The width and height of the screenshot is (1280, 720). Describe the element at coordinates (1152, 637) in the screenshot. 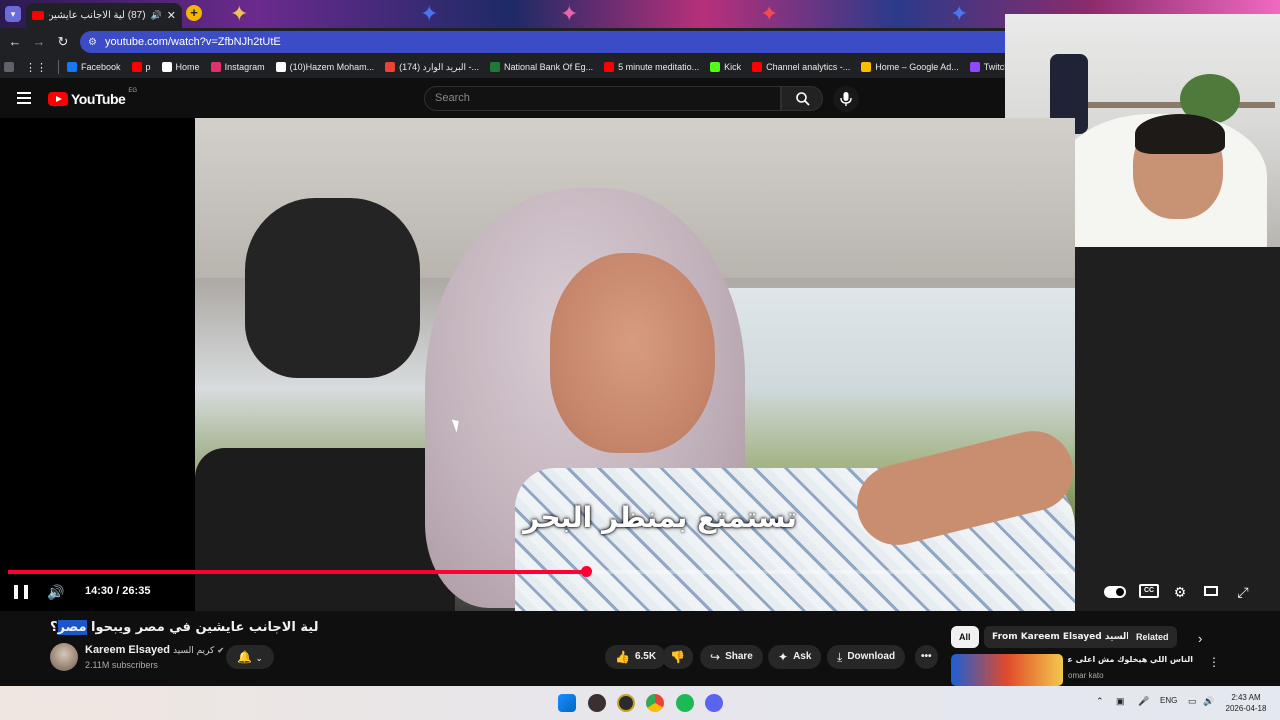

I see `chip-related: Related` at that location.